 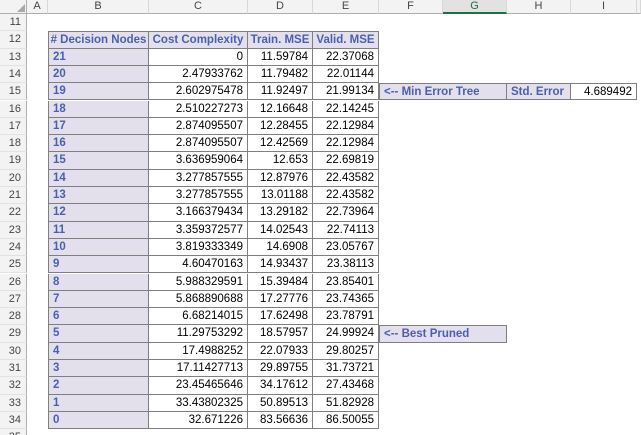 What do you see at coordinates (280, 178) in the screenshot?
I see `table-cell: 12.87976` at bounding box center [280, 178].